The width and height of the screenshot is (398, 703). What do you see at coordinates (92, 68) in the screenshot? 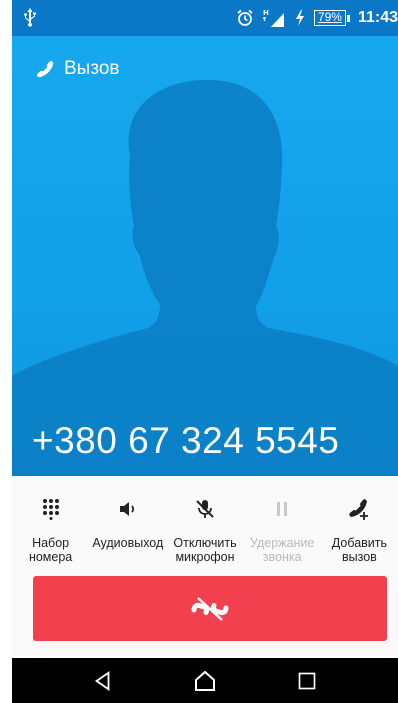
I see `call-title-label: Вызов` at bounding box center [92, 68].